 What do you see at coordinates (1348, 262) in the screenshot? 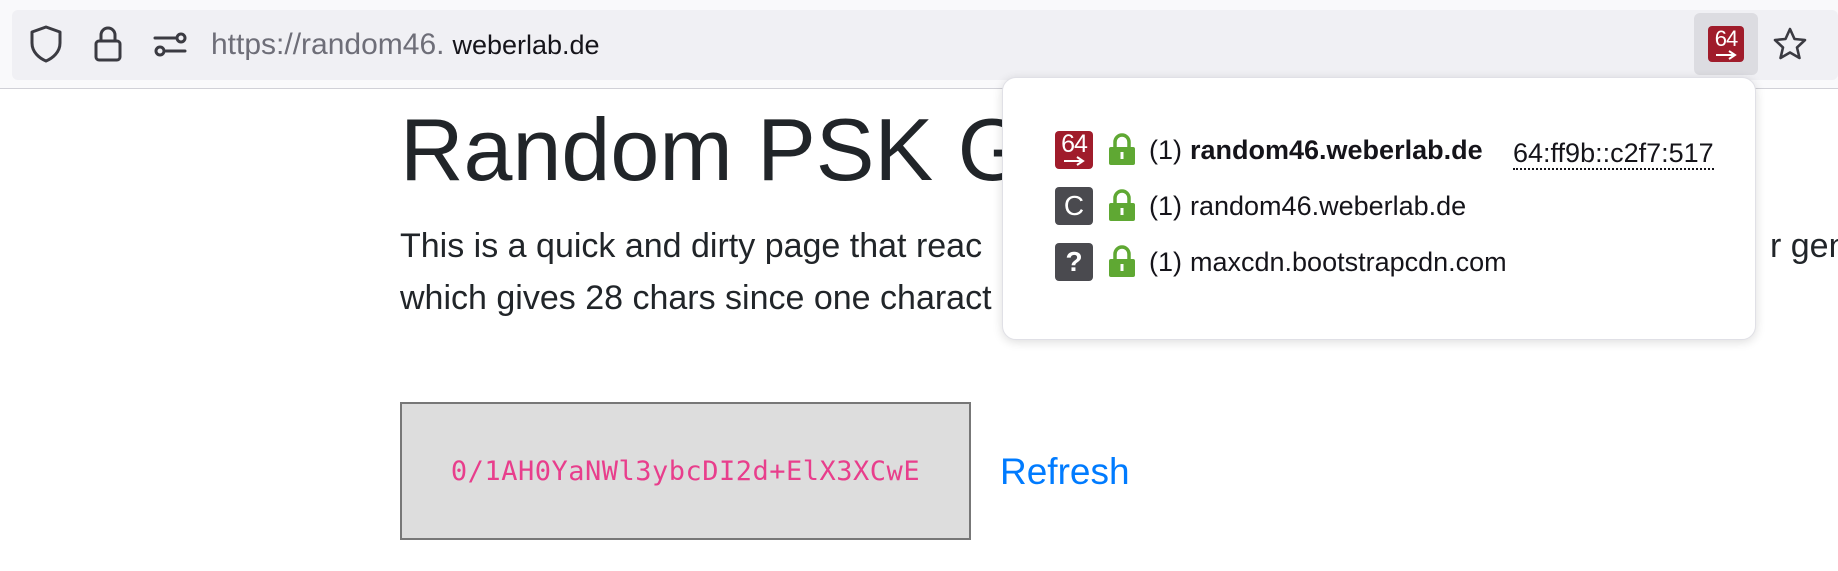
I see `row-host: maxcdn.bootstrapcdn.com` at bounding box center [1348, 262].